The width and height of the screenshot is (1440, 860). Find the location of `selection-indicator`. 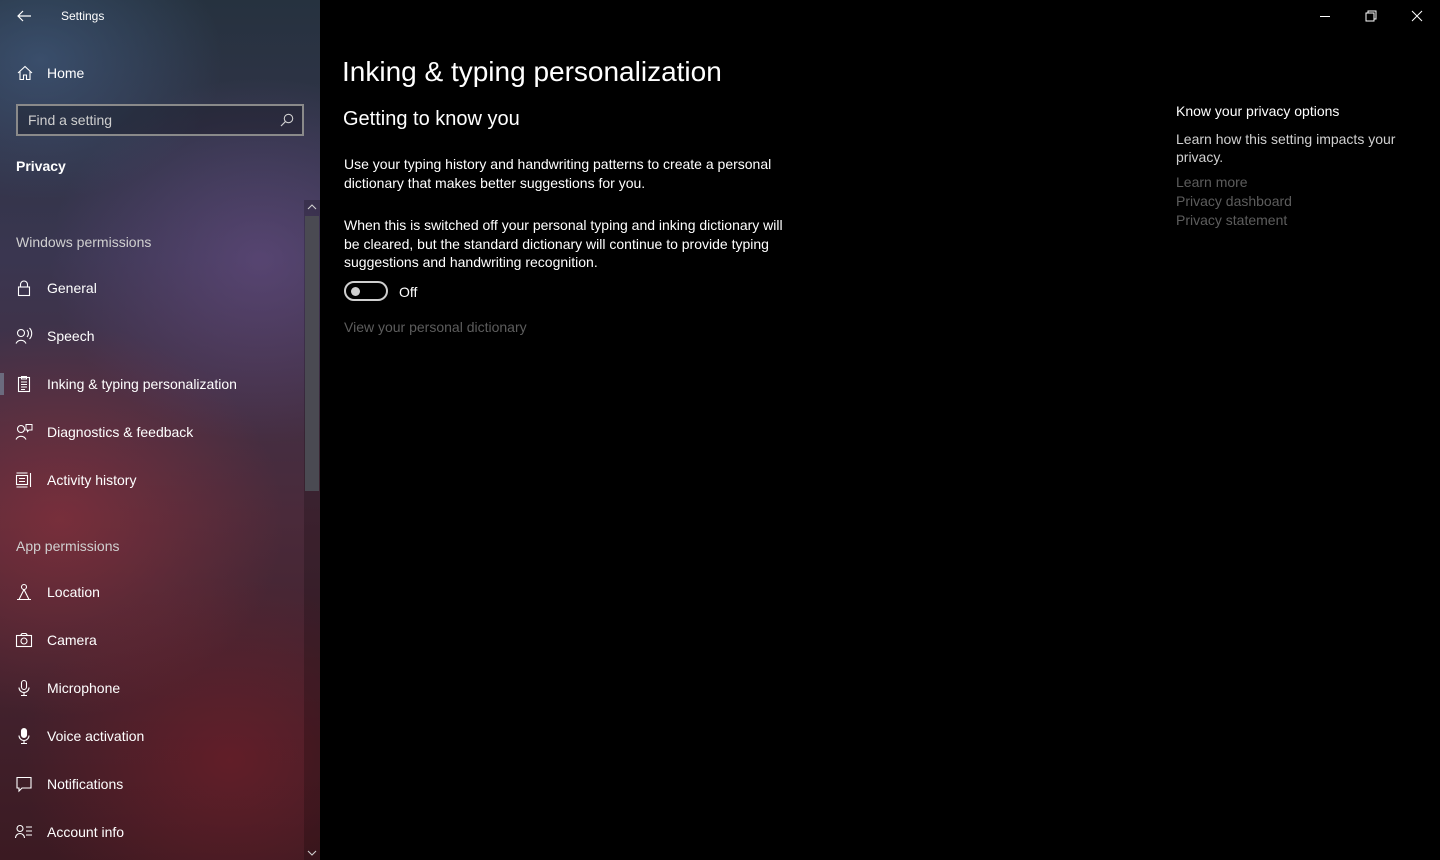

selection-indicator is located at coordinates (2, 384).